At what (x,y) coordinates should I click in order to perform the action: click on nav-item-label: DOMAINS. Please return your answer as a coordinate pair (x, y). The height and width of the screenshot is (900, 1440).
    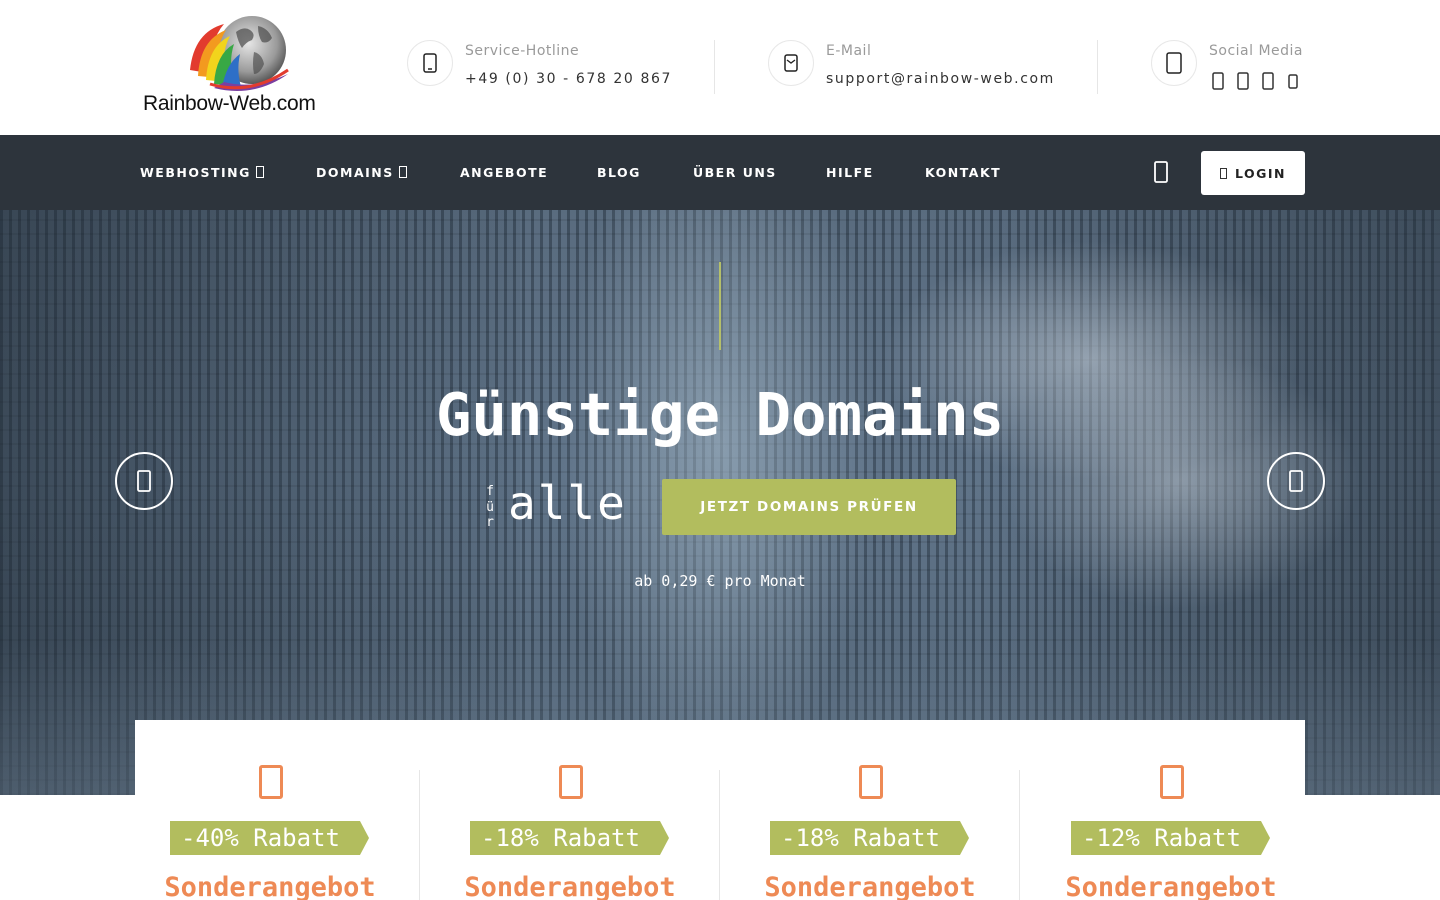
    Looking at the image, I should click on (355, 172).